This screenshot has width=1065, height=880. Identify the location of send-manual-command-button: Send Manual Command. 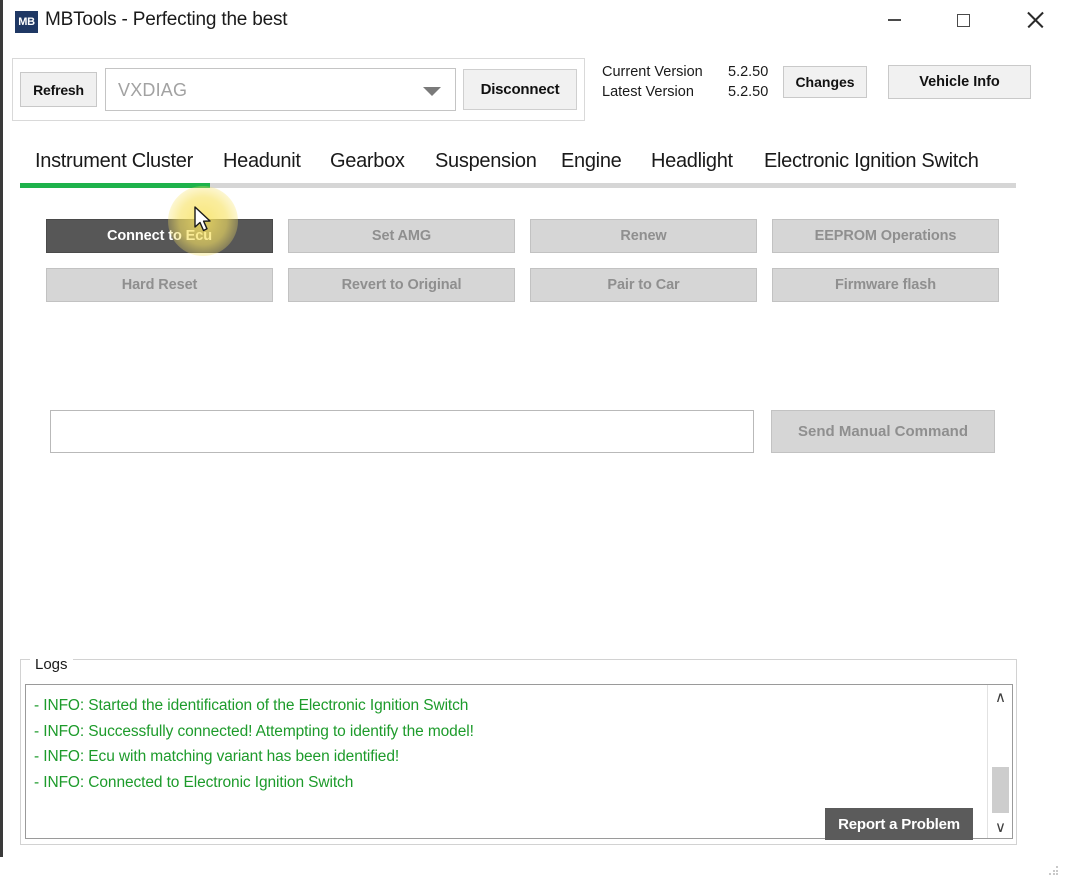
(883, 431).